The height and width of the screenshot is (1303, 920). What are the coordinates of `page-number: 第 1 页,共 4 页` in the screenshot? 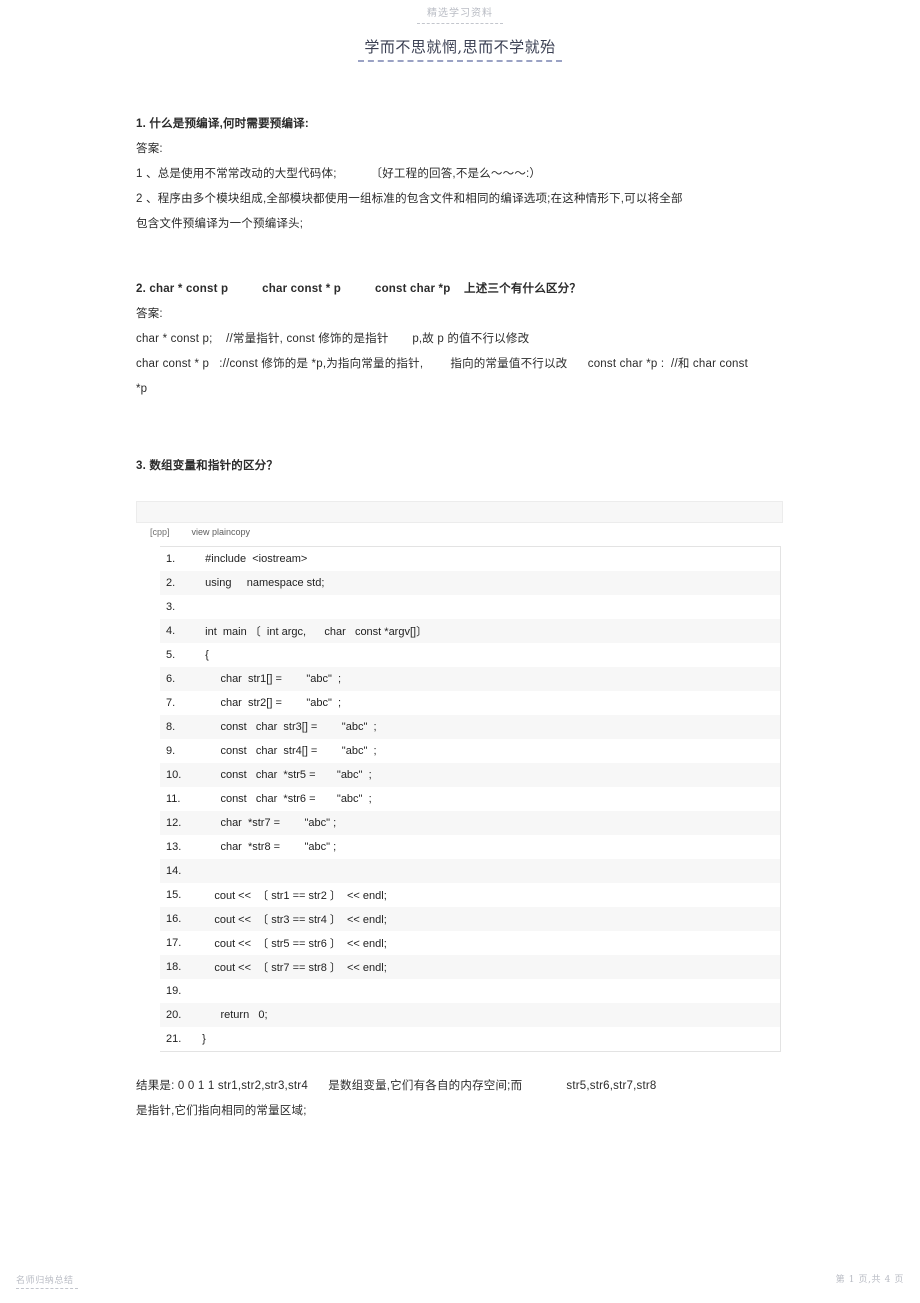 It's located at (869, 1280).